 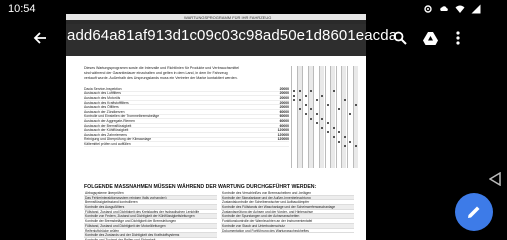 I want to click on status-bar: 10:54, so click(x=253, y=10).